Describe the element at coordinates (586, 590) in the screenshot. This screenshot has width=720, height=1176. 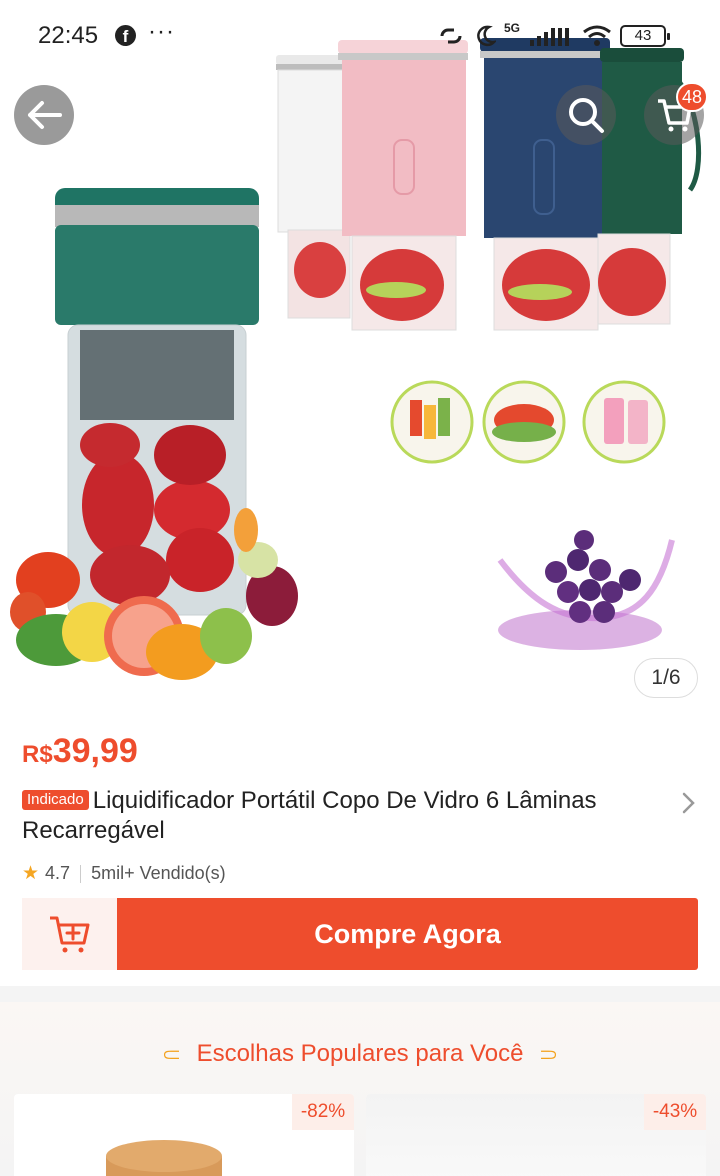
I see `grapes-splash-image` at that location.